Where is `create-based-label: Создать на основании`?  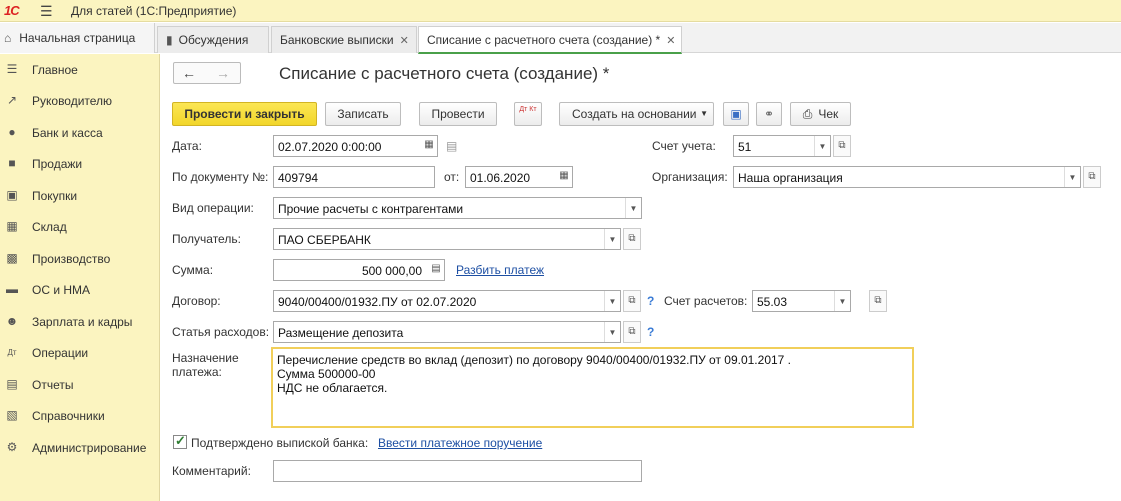
create-based-label: Создать на основании is located at coordinates (634, 114).